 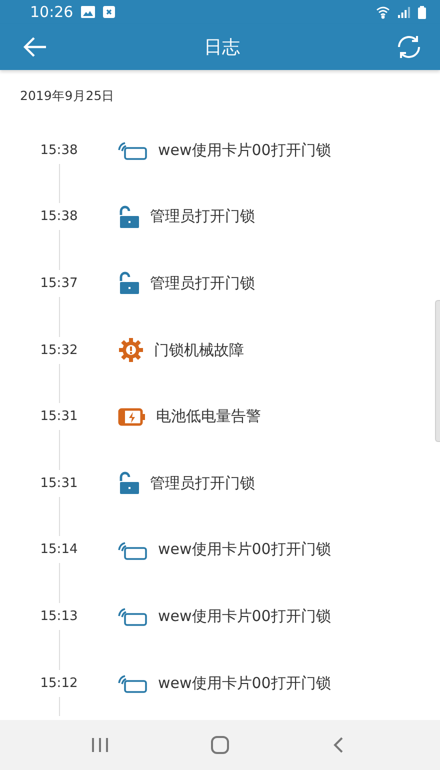 I want to click on image-icon, so click(x=88, y=12).